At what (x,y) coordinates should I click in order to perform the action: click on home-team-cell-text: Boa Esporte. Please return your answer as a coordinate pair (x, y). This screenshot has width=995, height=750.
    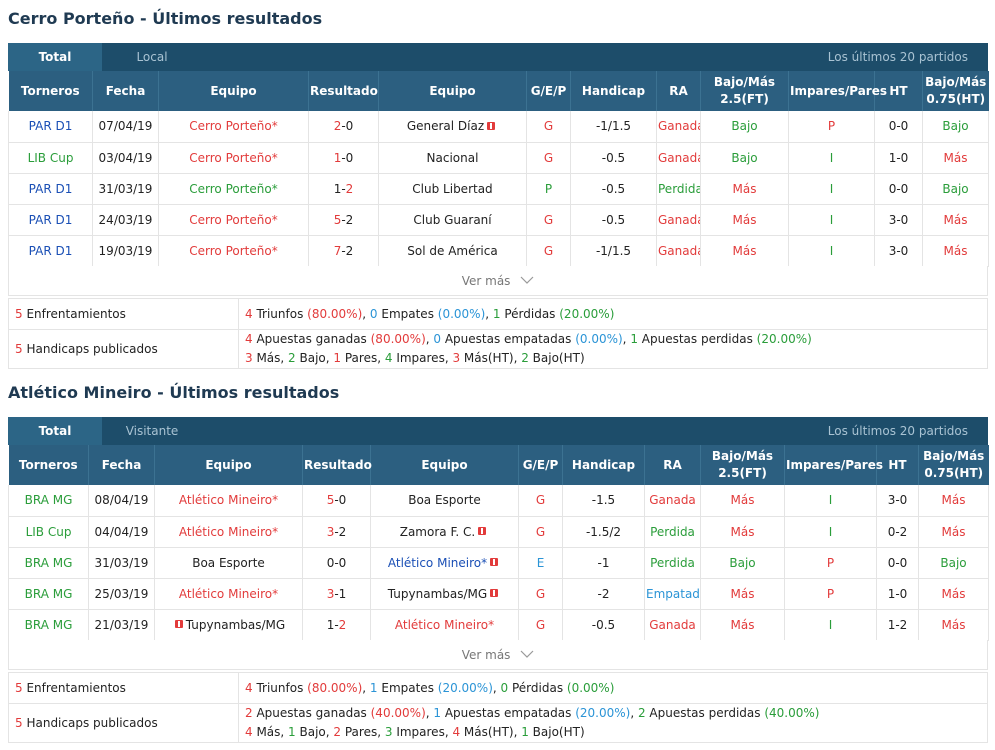
    Looking at the image, I should click on (228, 563).